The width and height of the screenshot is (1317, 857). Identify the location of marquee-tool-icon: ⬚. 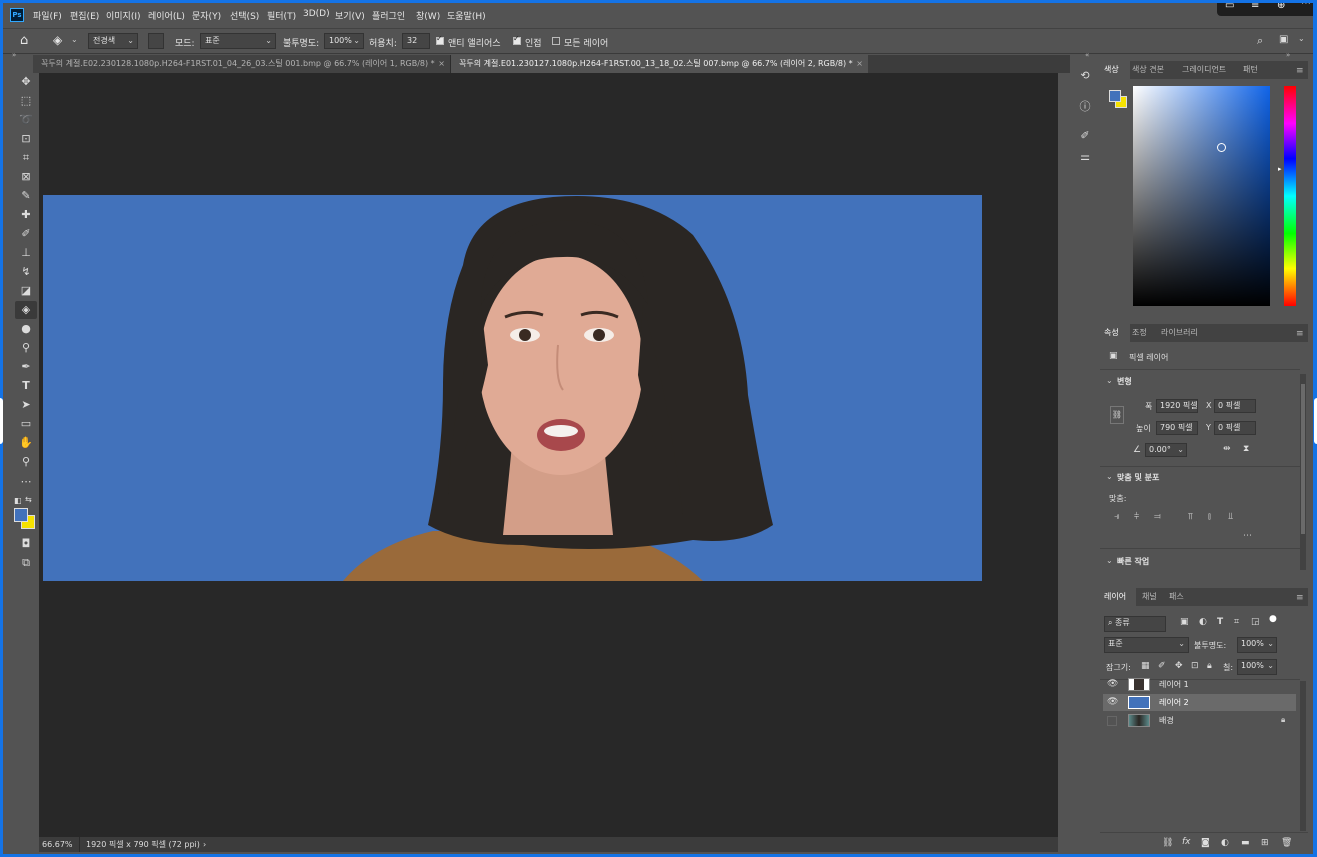
(26, 101).